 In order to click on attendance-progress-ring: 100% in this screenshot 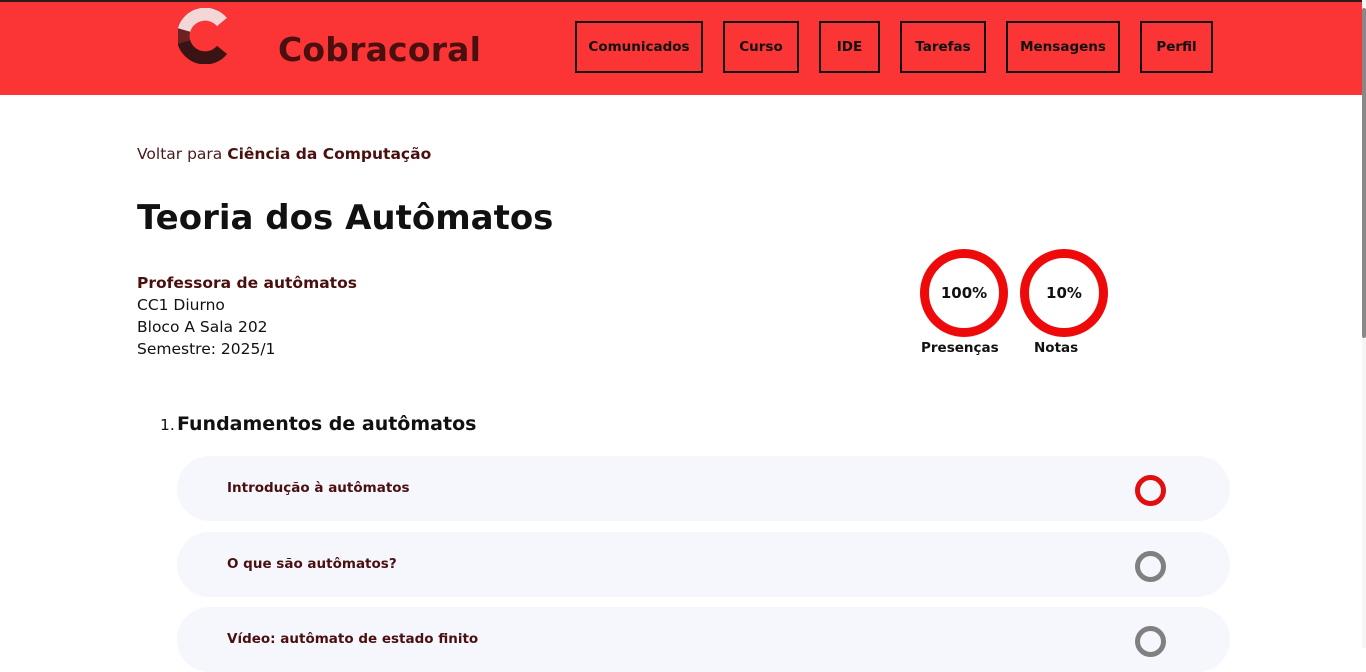, I will do `click(964, 293)`.